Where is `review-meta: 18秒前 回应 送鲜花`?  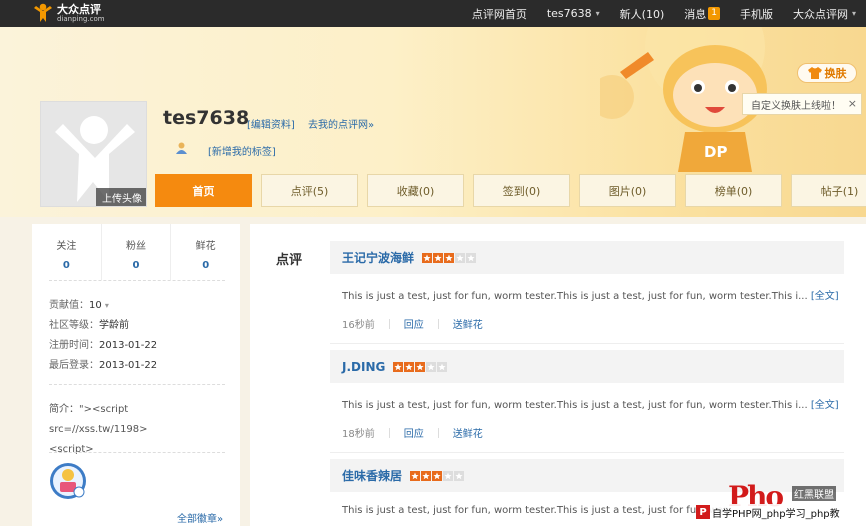
review-meta: 18秒前 回应 送鲜花 is located at coordinates (587, 432).